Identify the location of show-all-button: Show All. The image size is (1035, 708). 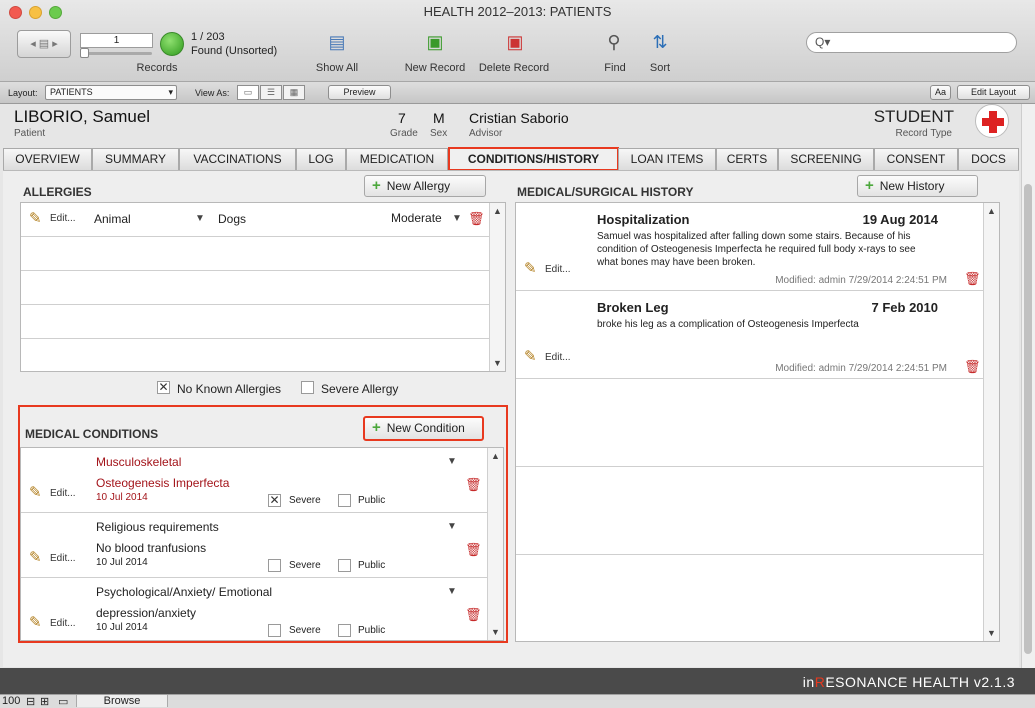
(337, 68).